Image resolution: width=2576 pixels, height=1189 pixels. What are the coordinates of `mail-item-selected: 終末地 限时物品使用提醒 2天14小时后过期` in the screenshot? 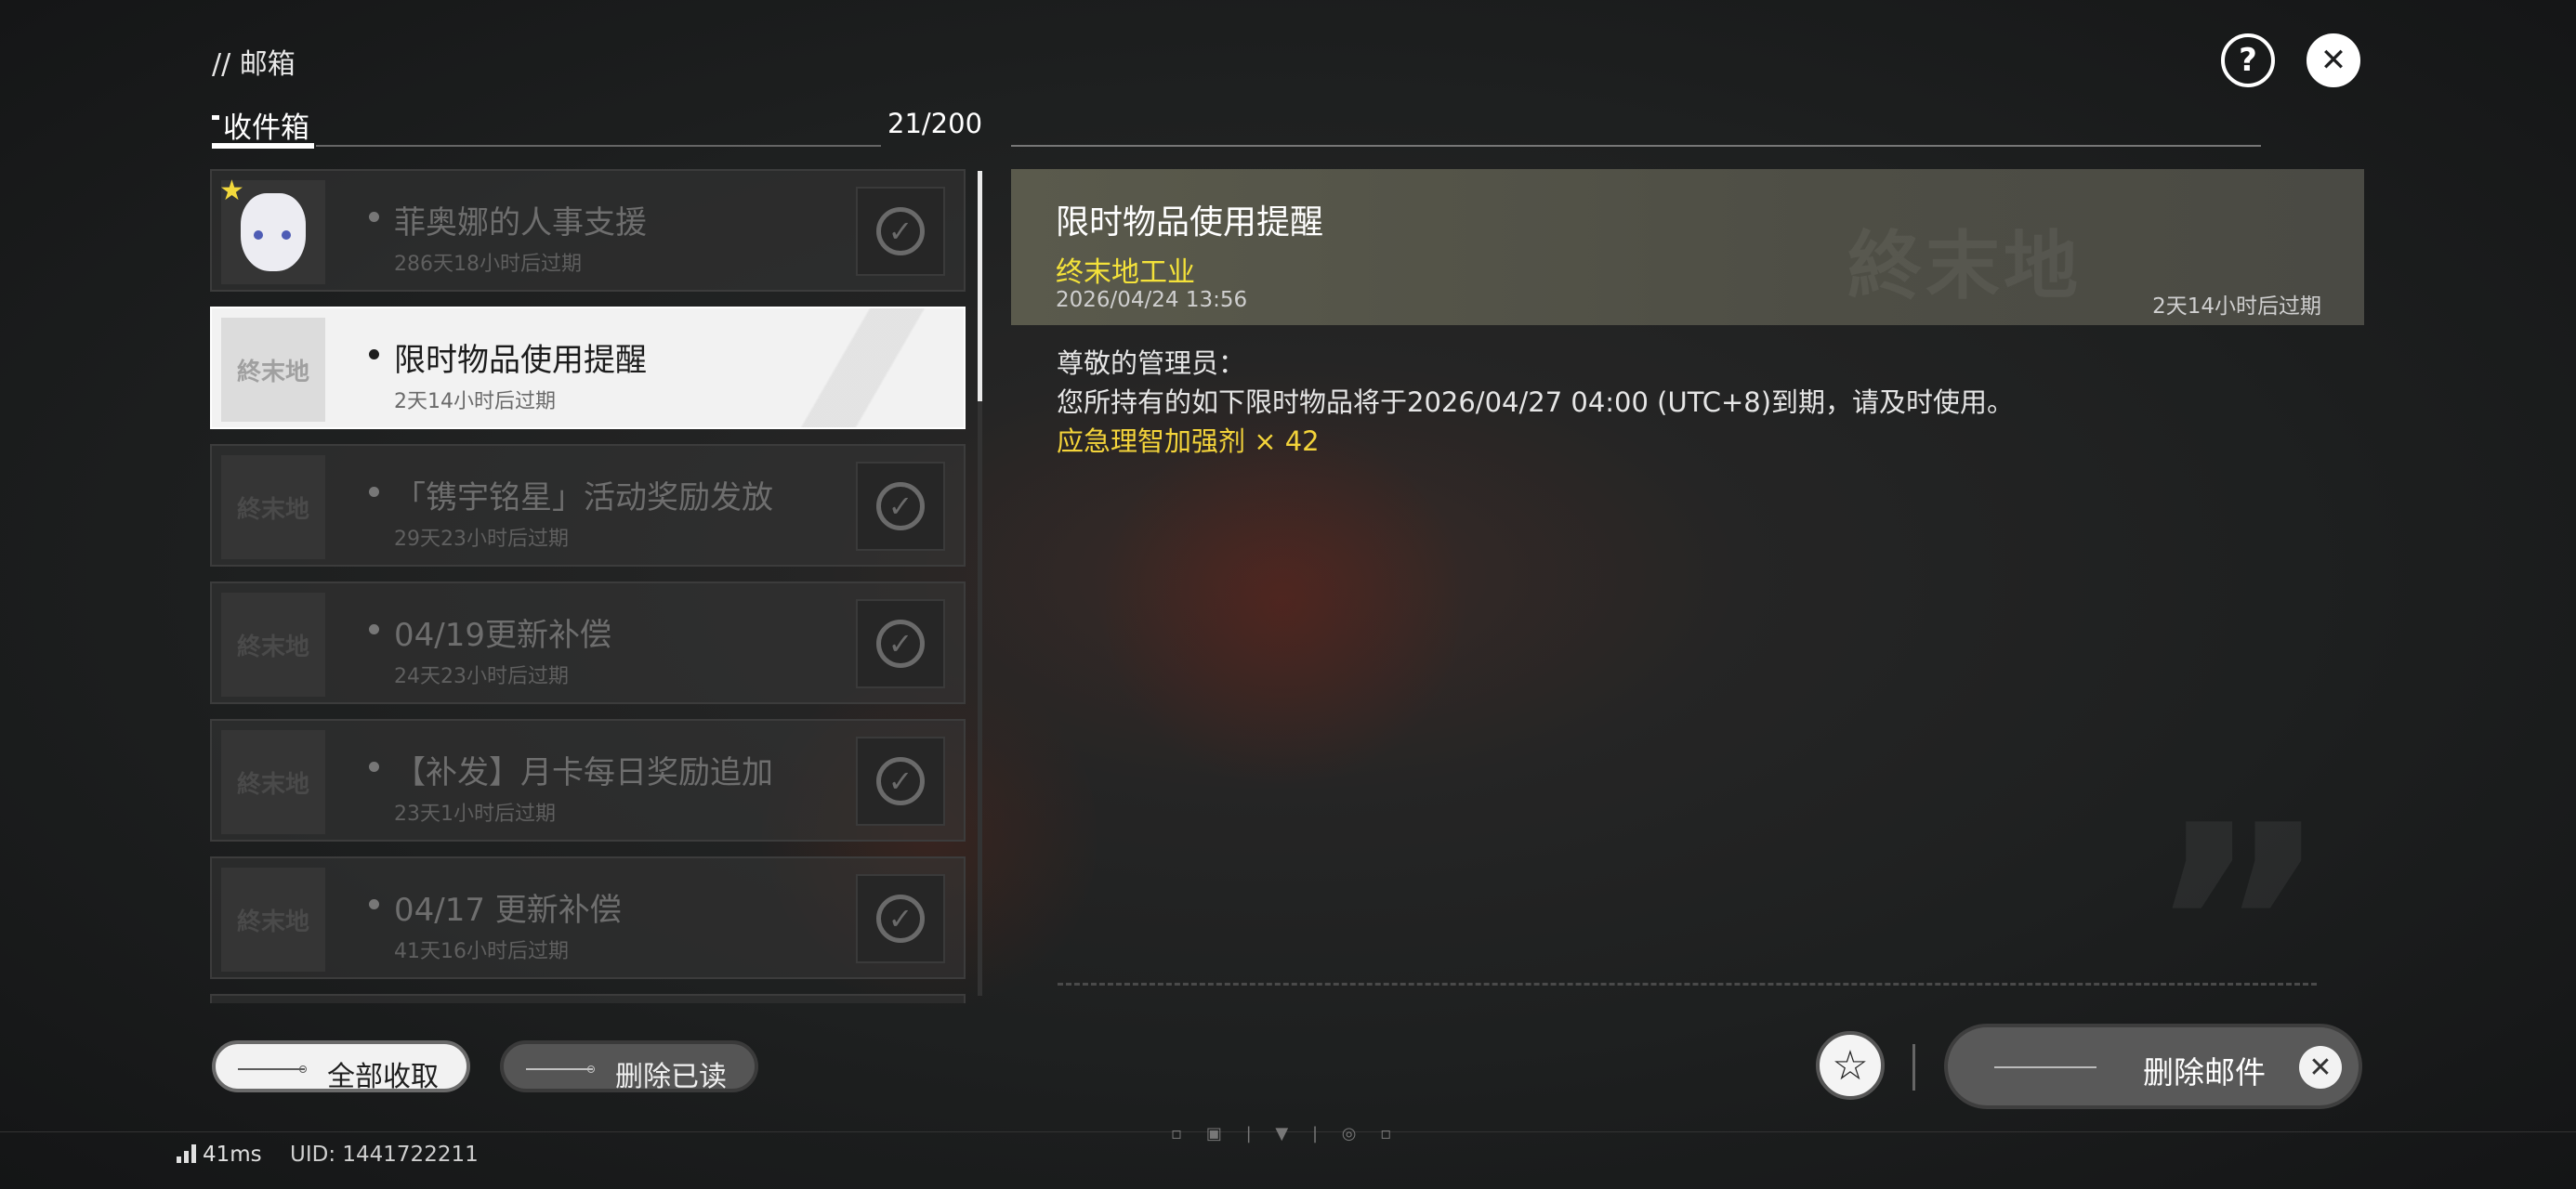 It's located at (588, 368).